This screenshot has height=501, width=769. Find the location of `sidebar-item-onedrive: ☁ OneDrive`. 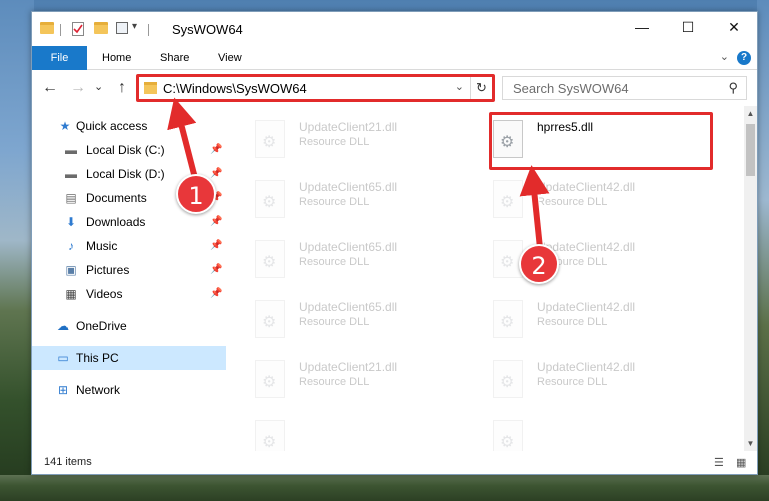

sidebar-item-onedrive: ☁ OneDrive is located at coordinates (129, 326).